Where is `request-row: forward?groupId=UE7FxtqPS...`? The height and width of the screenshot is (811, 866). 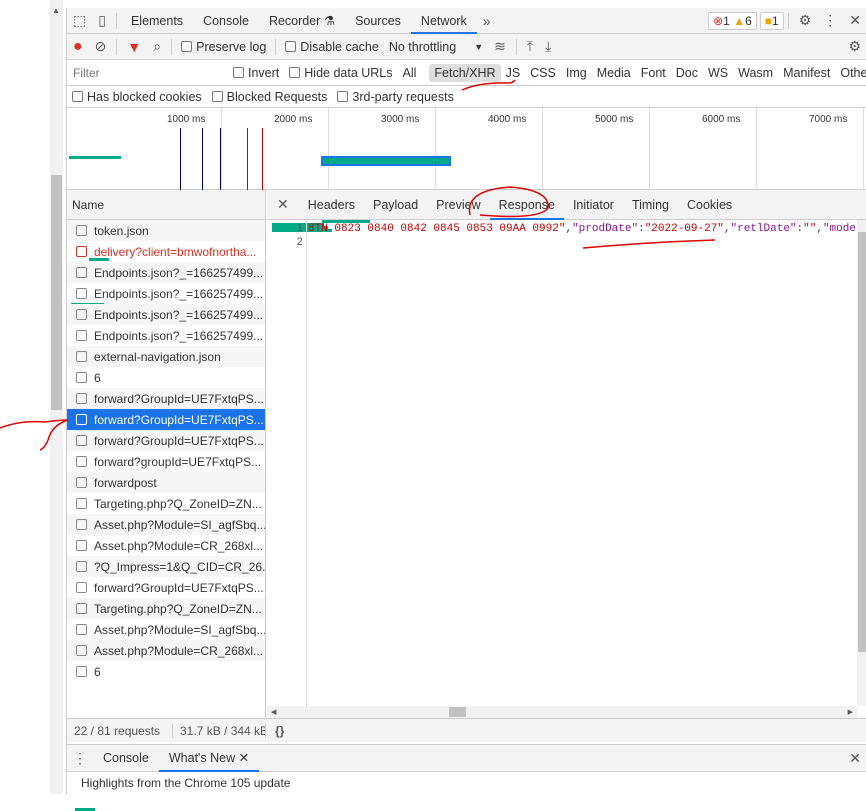 request-row: forward?groupId=UE7FxtqPS... is located at coordinates (166, 461).